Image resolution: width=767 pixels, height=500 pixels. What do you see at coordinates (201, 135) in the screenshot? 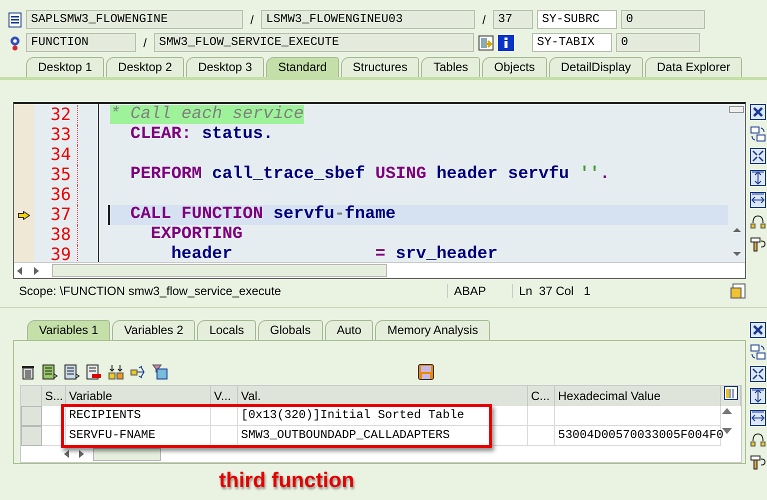
I see `code-line: CLEAR: status.` at bounding box center [201, 135].